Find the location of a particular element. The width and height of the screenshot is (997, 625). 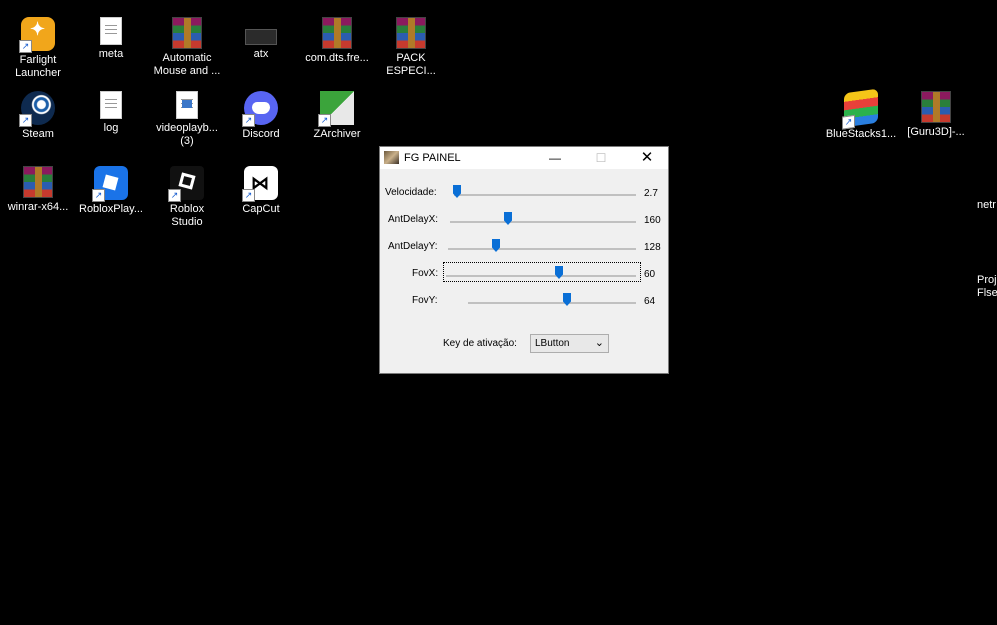

desktop-icon-zarchiver: ZArchiver is located at coordinates (337, 116).